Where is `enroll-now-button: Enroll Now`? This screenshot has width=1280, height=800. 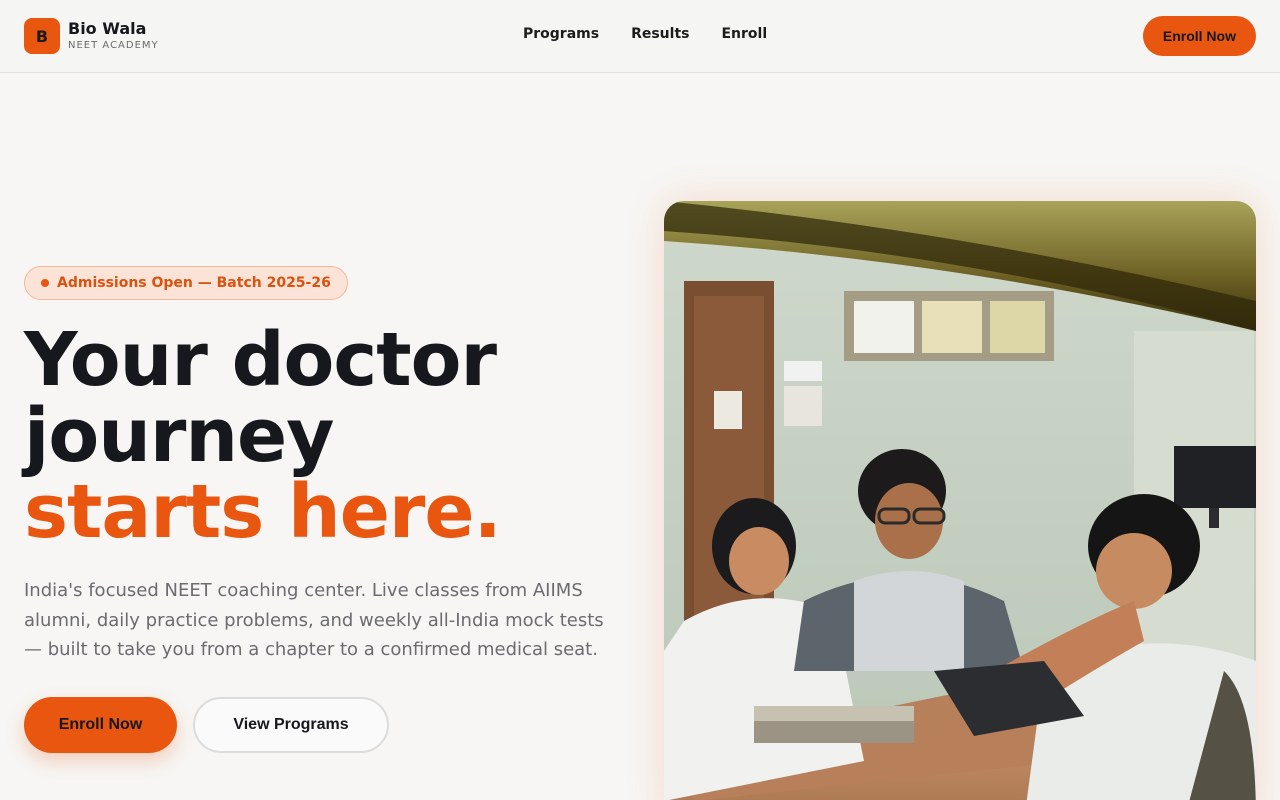 enroll-now-button: Enroll Now is located at coordinates (100, 724).